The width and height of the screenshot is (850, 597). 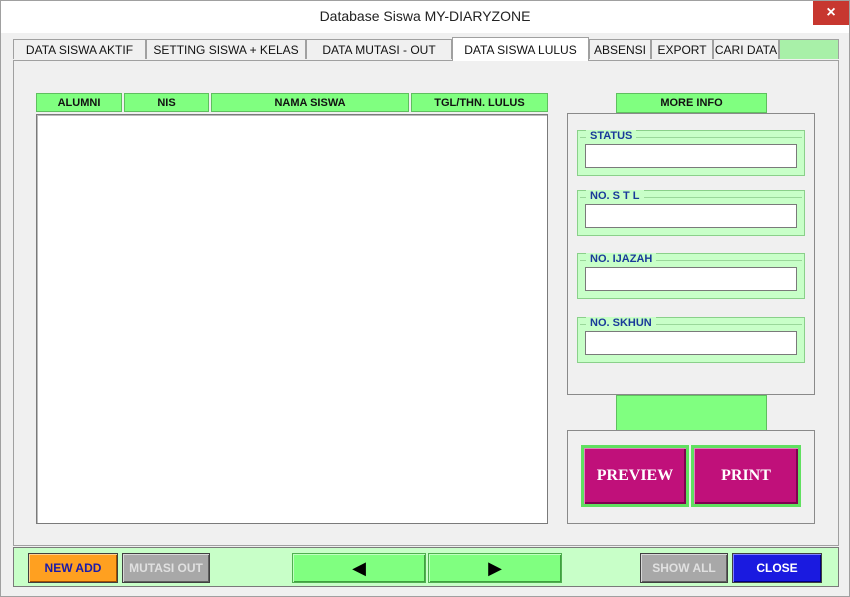 What do you see at coordinates (615, 196) in the screenshot?
I see `no-stl-label: NO. S T L` at bounding box center [615, 196].